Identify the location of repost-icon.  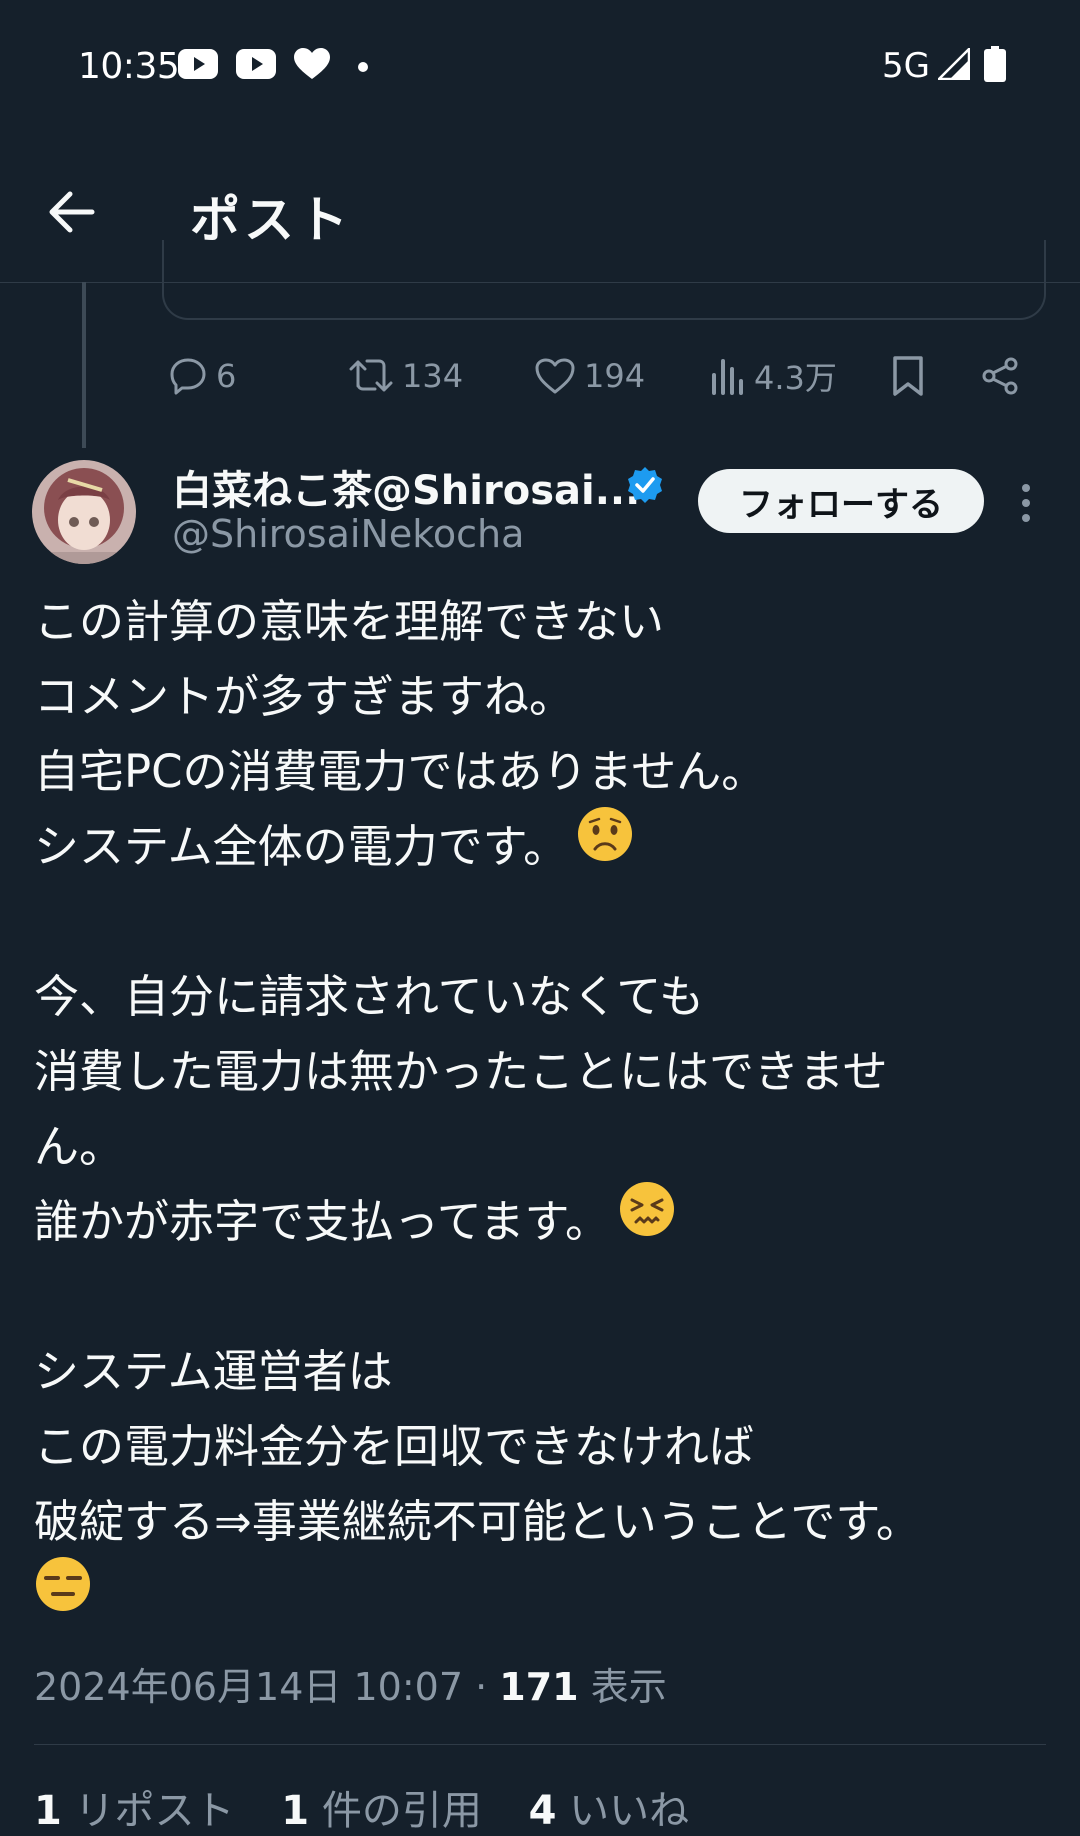
(371, 375).